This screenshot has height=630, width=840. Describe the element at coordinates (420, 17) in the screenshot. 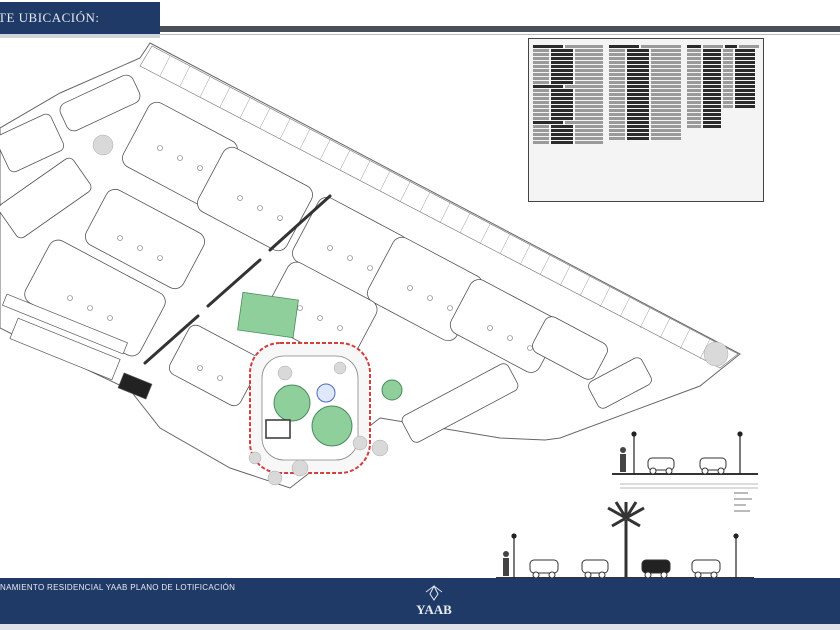

I see `header-bar: TE UBICACIÓN:` at that location.